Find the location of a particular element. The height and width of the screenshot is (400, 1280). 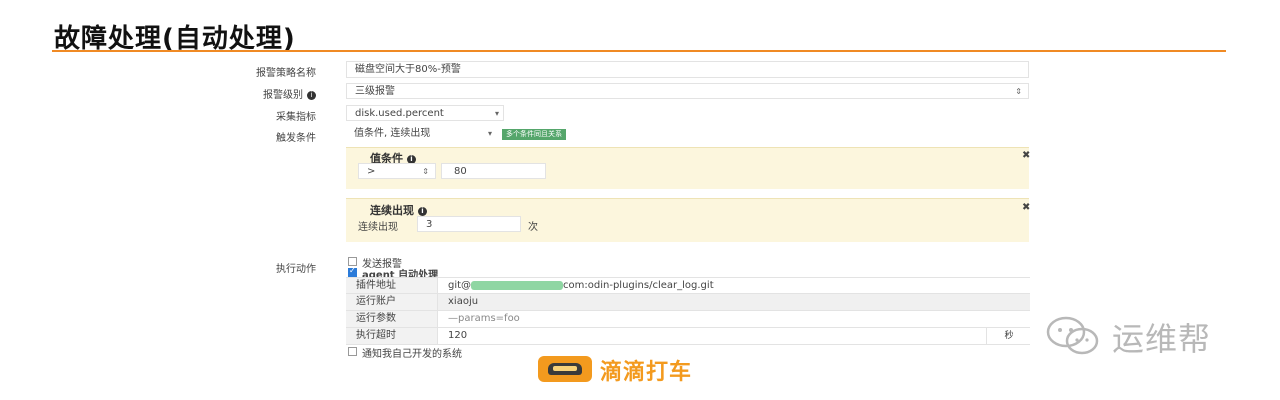

timeout-value: 120 is located at coordinates (458, 335).